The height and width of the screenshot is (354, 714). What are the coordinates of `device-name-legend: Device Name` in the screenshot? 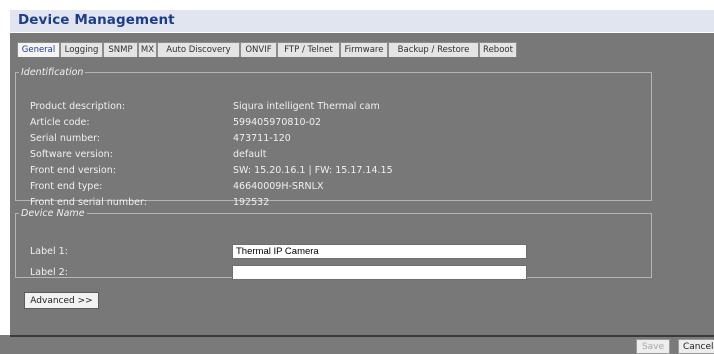 It's located at (53, 213).